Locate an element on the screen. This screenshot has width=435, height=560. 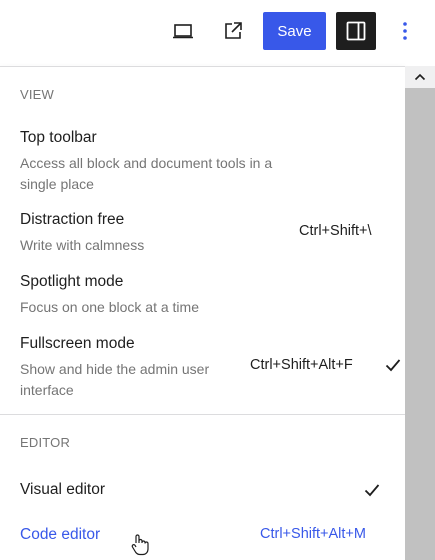
menu-item-description: Write with calmness is located at coordinates (82, 245).